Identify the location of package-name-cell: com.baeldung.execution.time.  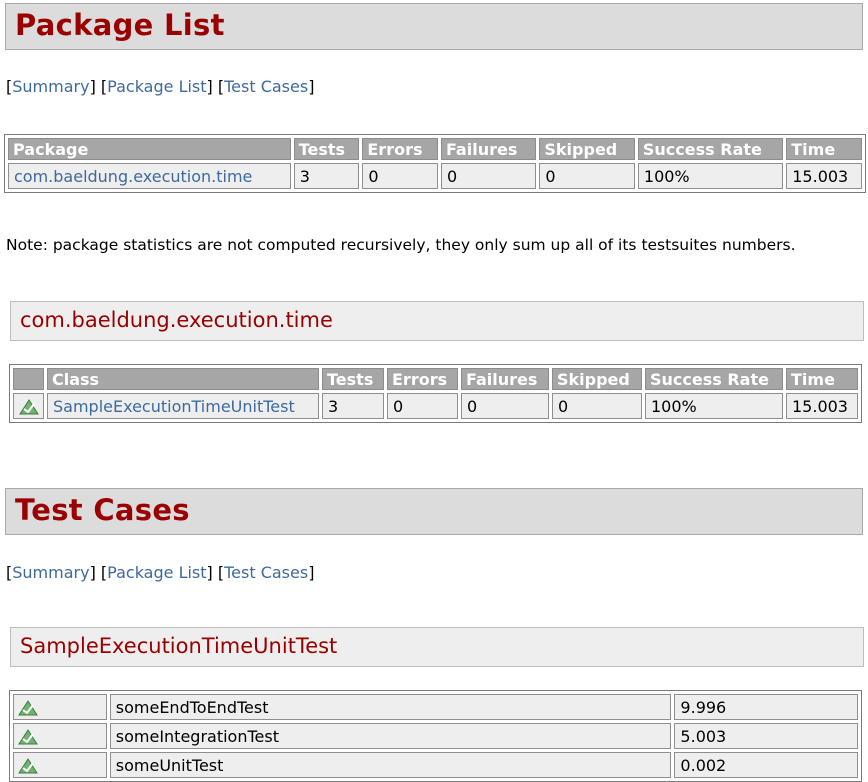
(149, 176).